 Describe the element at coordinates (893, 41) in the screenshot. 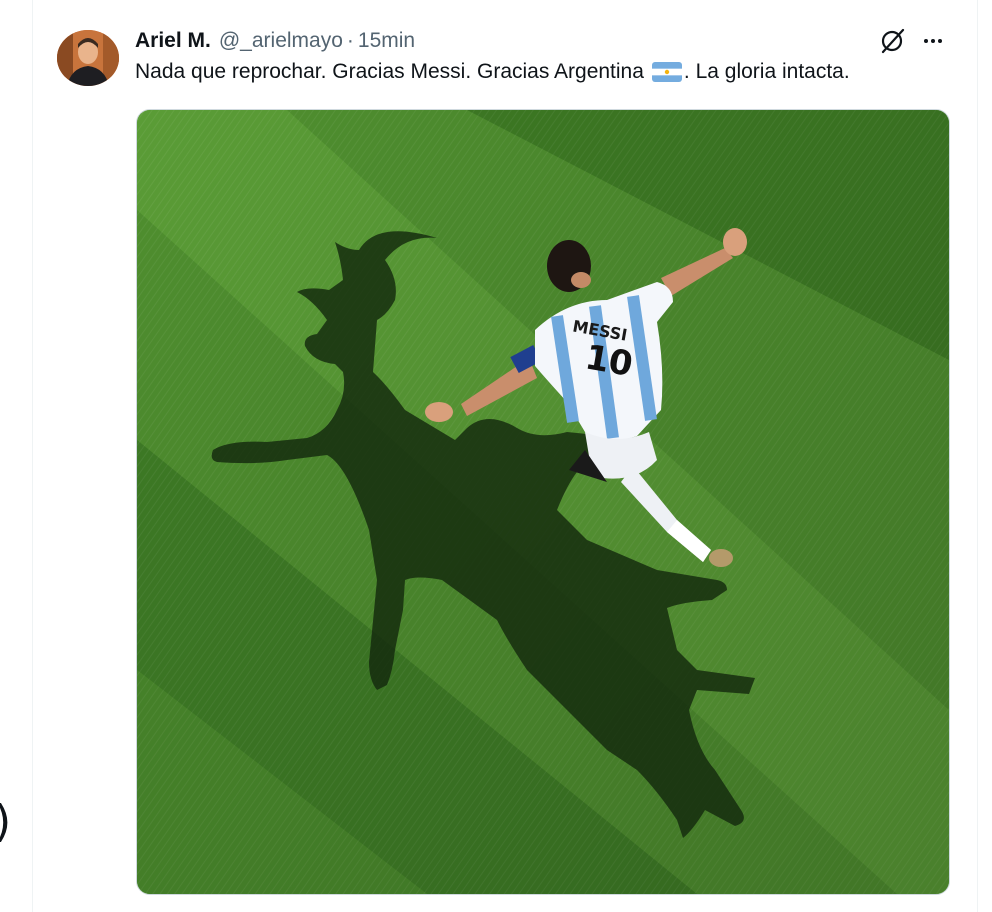

I see `grok-icon` at that location.